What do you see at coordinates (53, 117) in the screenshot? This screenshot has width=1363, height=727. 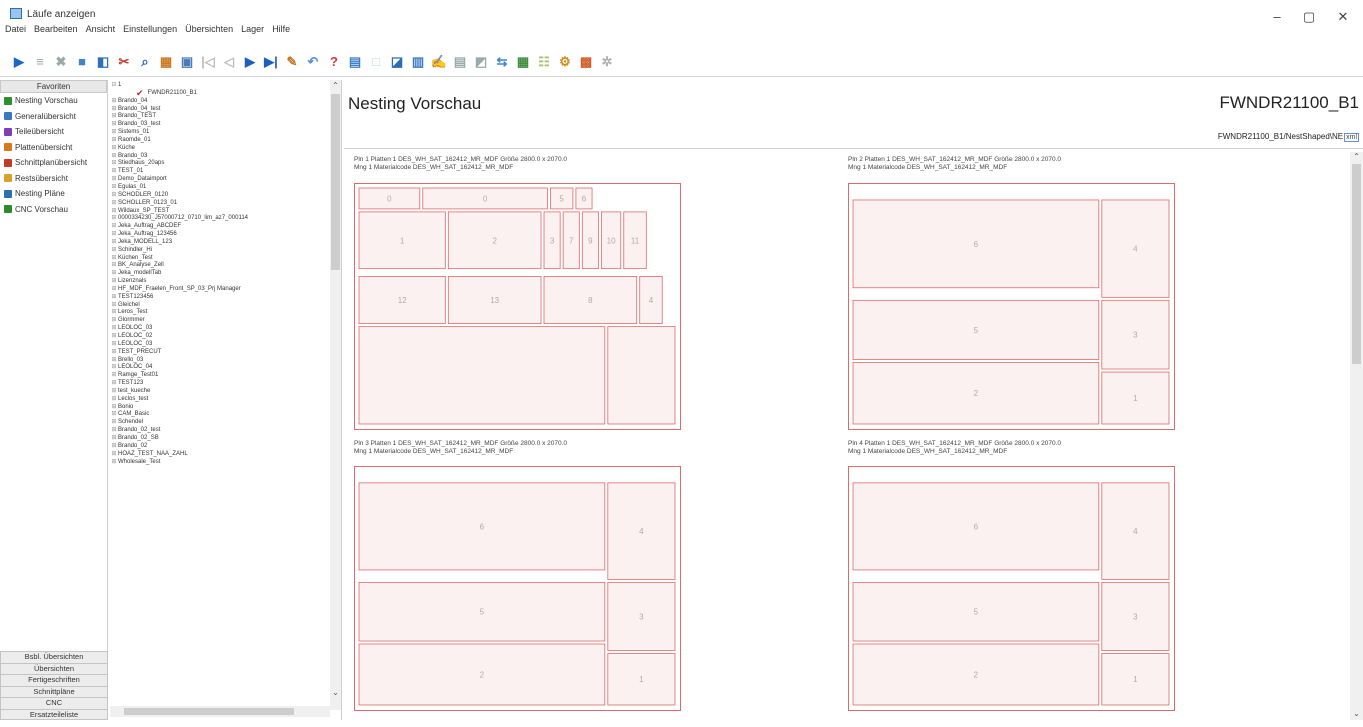 I see `nav-item-1: Generalübersicht` at bounding box center [53, 117].